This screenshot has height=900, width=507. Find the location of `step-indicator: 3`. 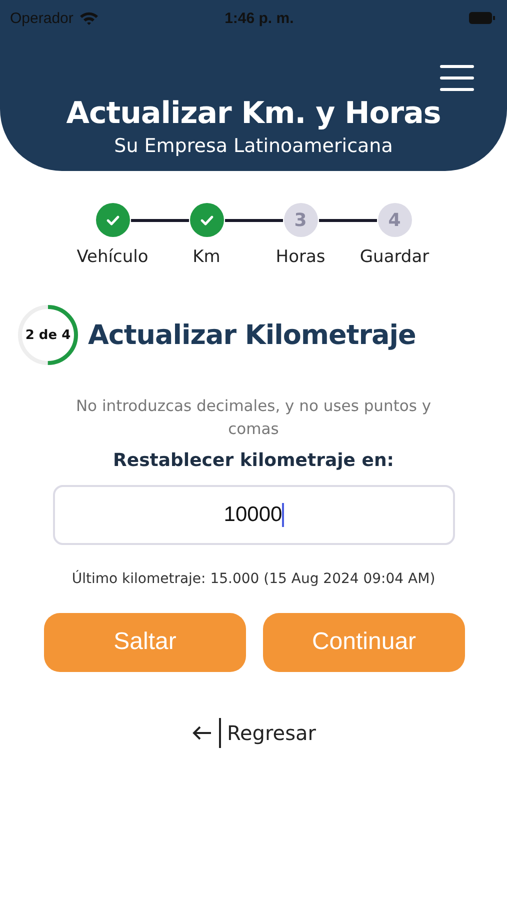

step-indicator: 3 is located at coordinates (301, 220).